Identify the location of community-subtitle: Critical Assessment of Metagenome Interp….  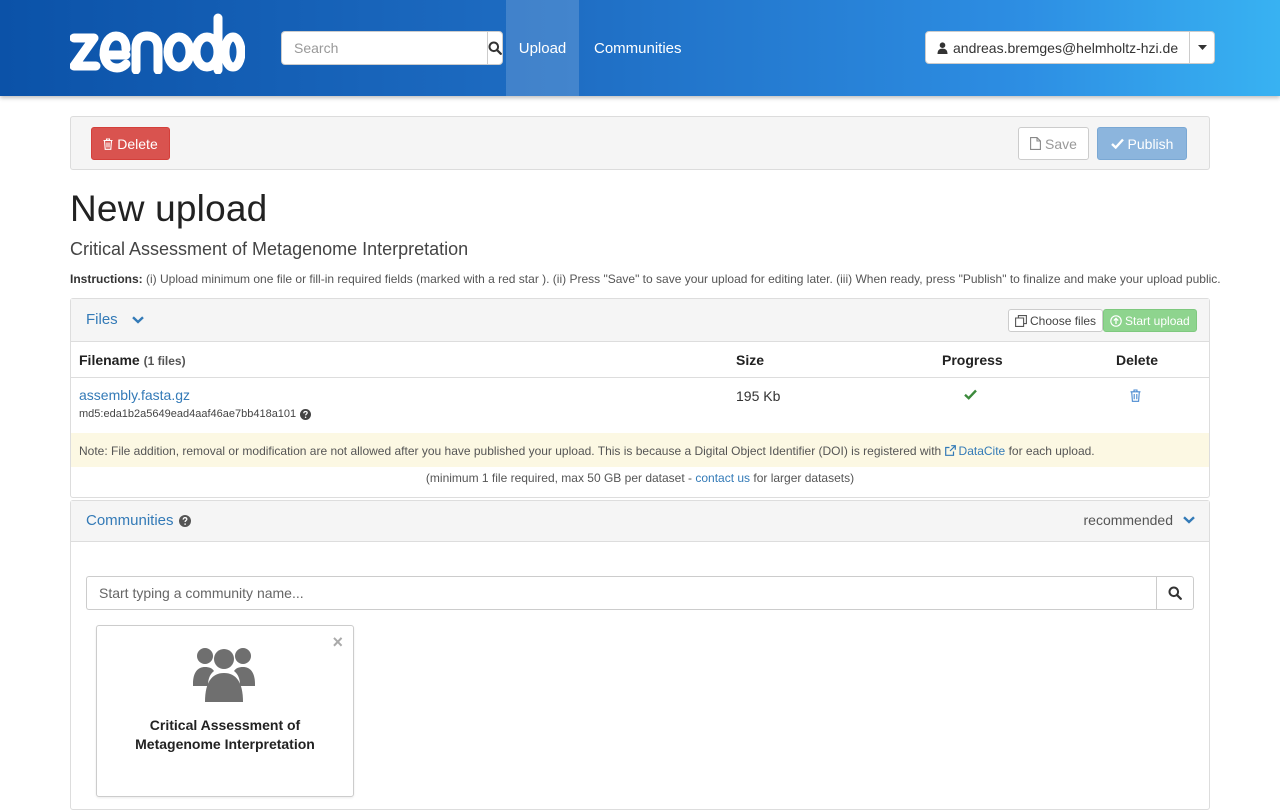
(269, 249).